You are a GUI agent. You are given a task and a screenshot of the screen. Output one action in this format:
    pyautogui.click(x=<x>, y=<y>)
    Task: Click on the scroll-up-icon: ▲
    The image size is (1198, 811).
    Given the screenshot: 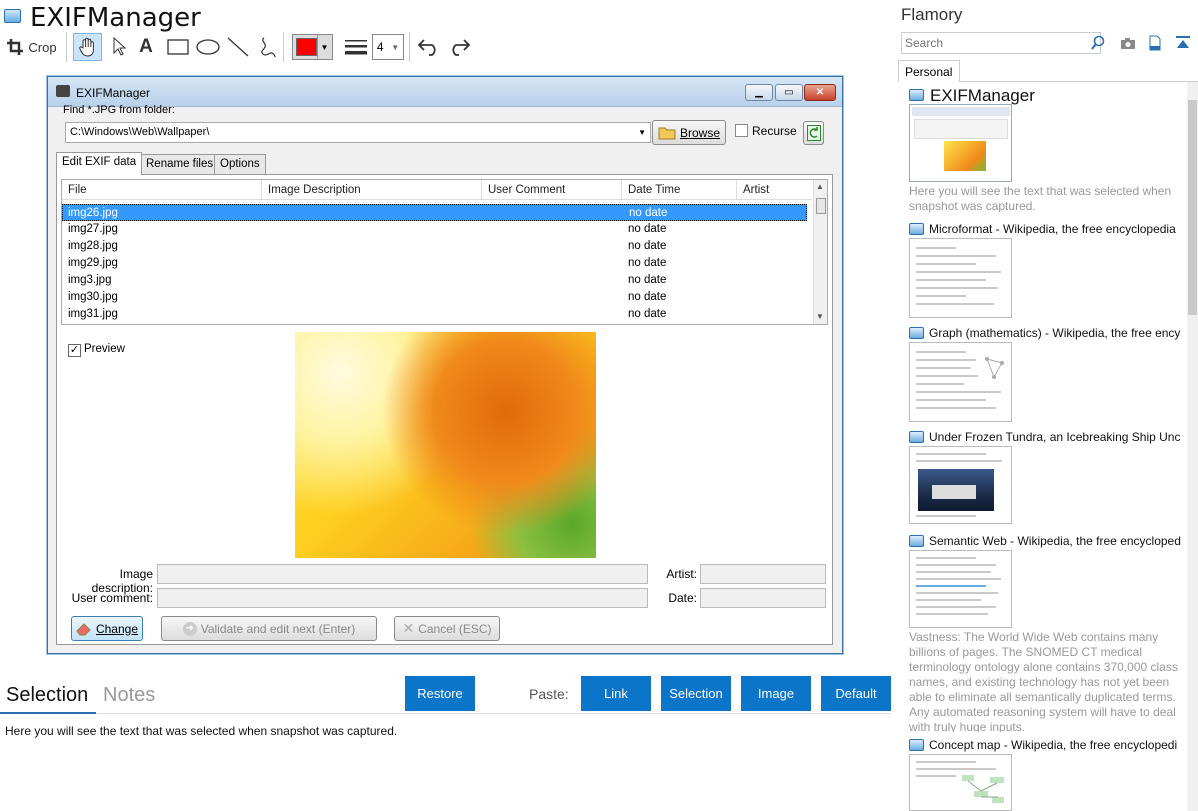 What is the action you would take?
    pyautogui.click(x=820, y=186)
    